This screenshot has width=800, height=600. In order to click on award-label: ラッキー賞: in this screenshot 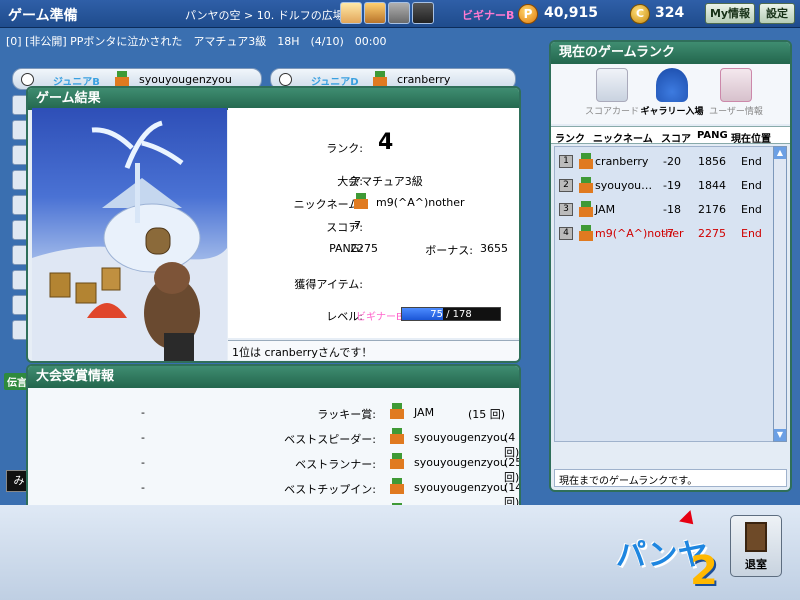, I will do `click(346, 414)`.